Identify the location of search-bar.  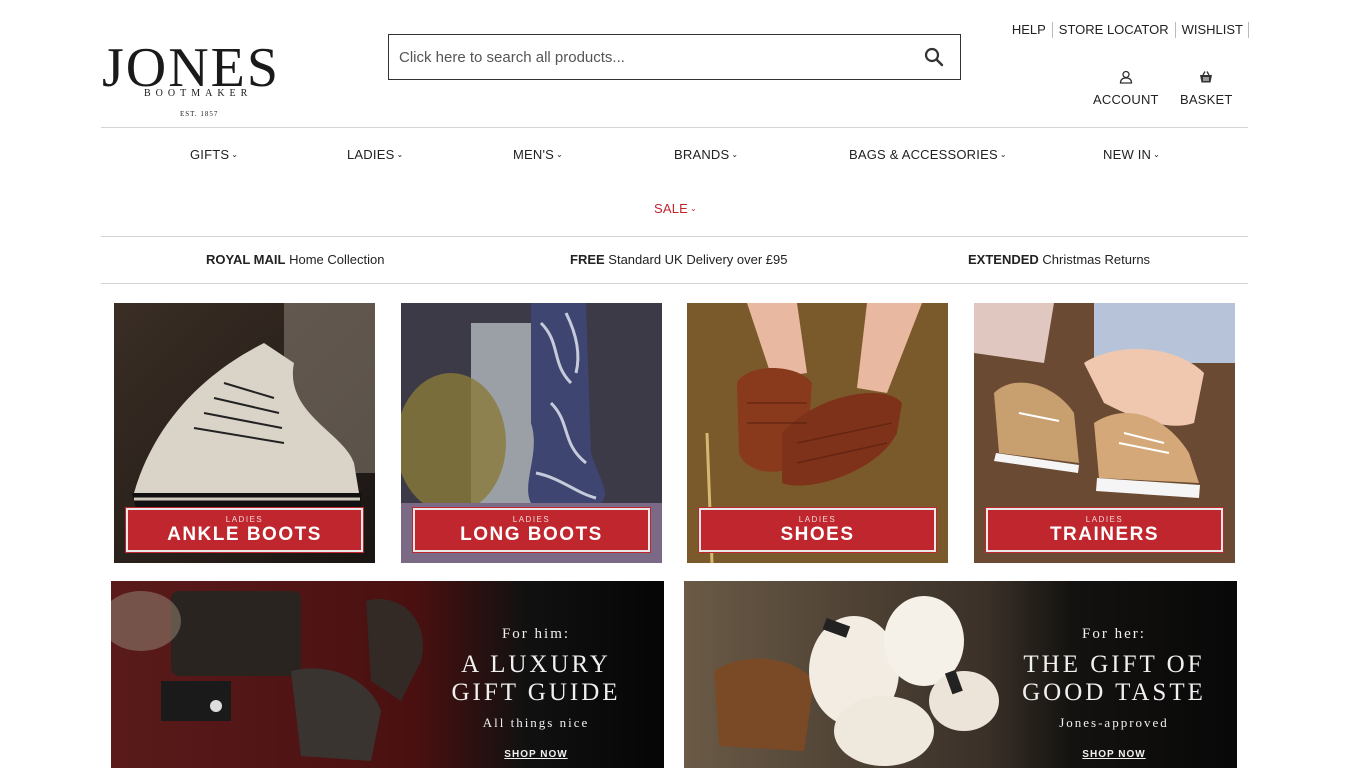
(674, 57).